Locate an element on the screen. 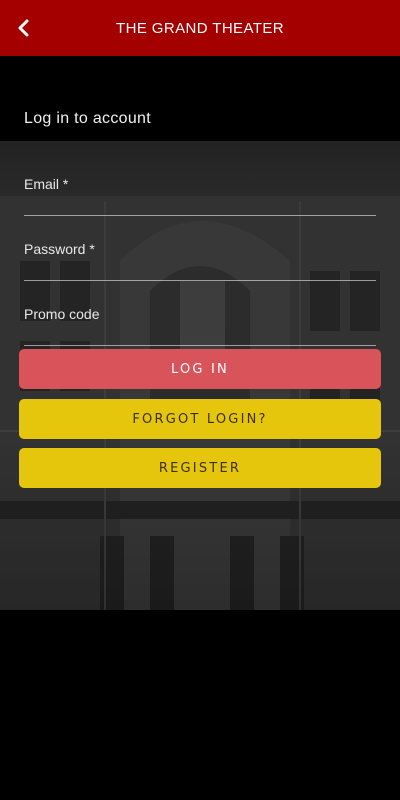  promo-code-input is located at coordinates (200, 325).